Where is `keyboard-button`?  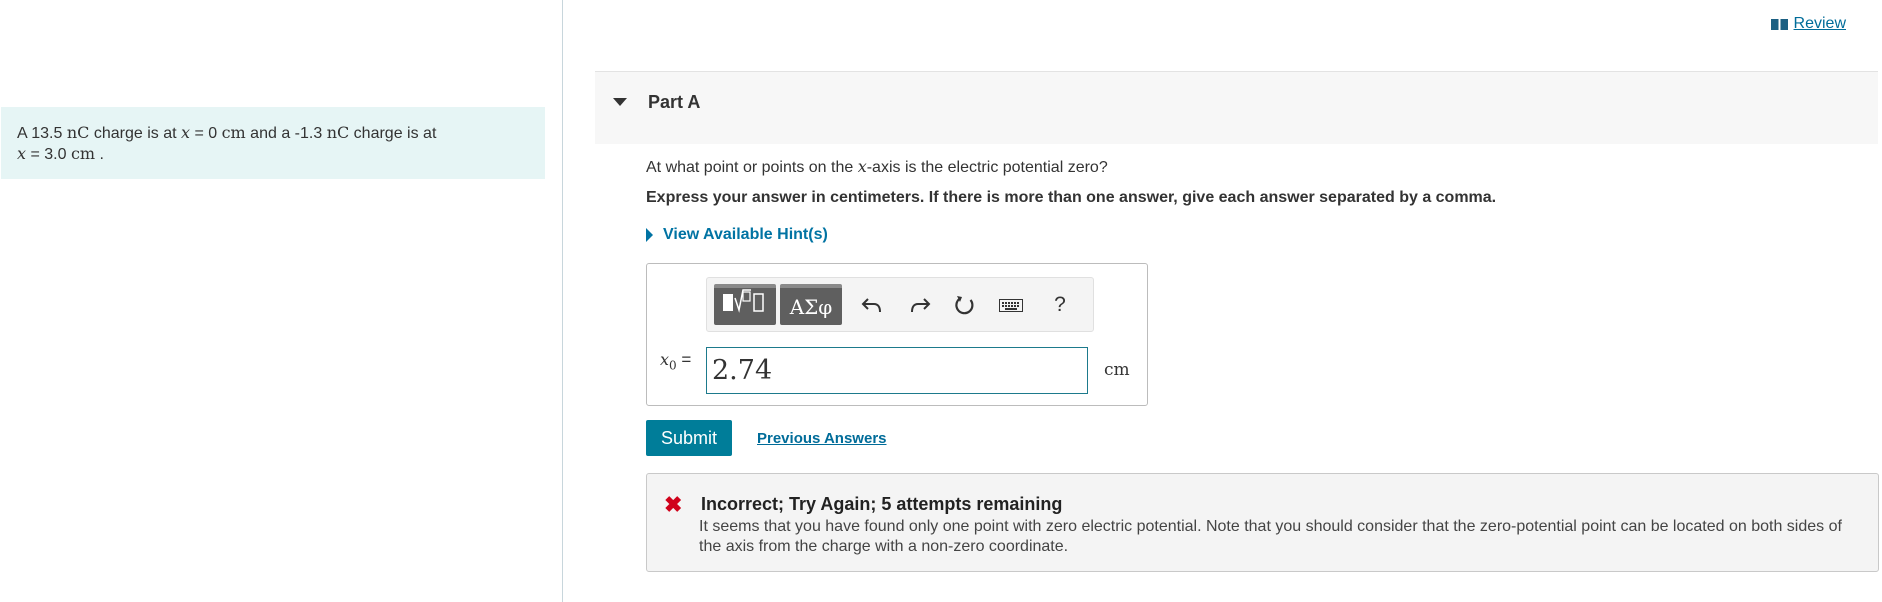 keyboard-button is located at coordinates (1011, 305).